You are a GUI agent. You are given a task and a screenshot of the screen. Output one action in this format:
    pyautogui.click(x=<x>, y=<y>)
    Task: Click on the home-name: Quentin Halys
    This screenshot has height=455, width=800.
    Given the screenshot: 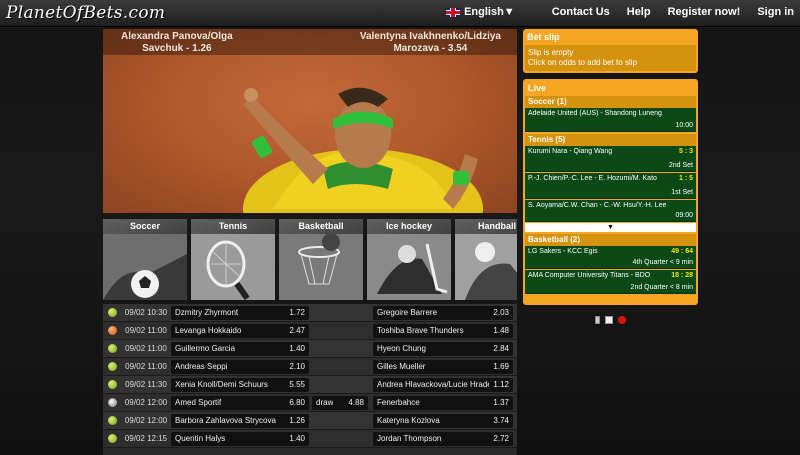 What is the action you would take?
    pyautogui.click(x=200, y=438)
    